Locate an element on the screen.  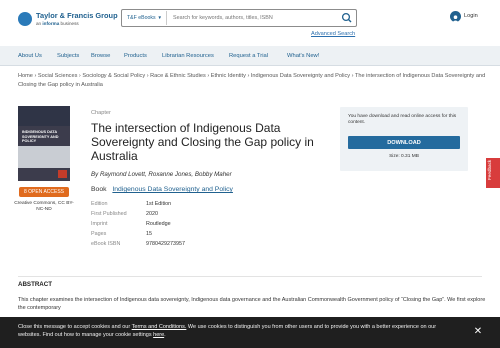
terms-link: Terms and Conditions. is located at coordinates (159, 327).